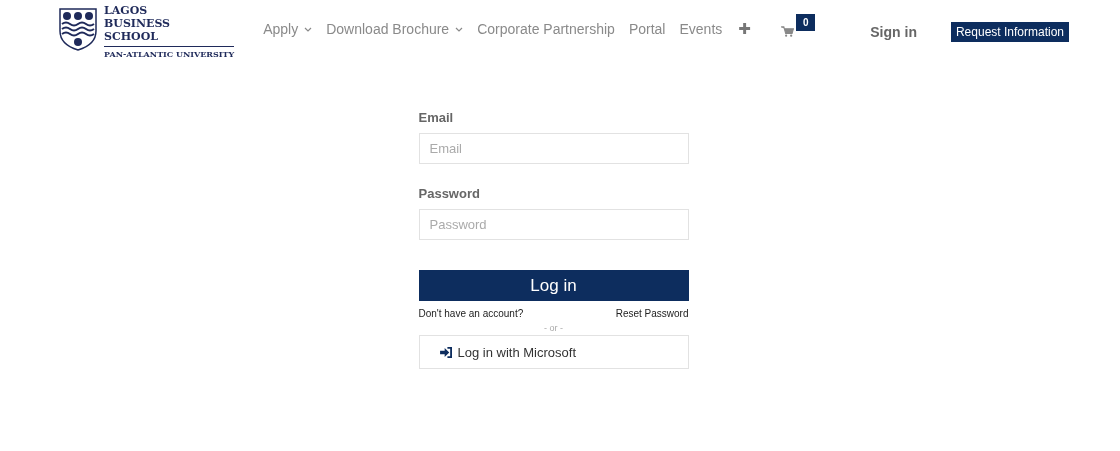 This screenshot has width=1120, height=451. What do you see at coordinates (126, 10) in the screenshot?
I see `logo-text: LAGOS` at bounding box center [126, 10].